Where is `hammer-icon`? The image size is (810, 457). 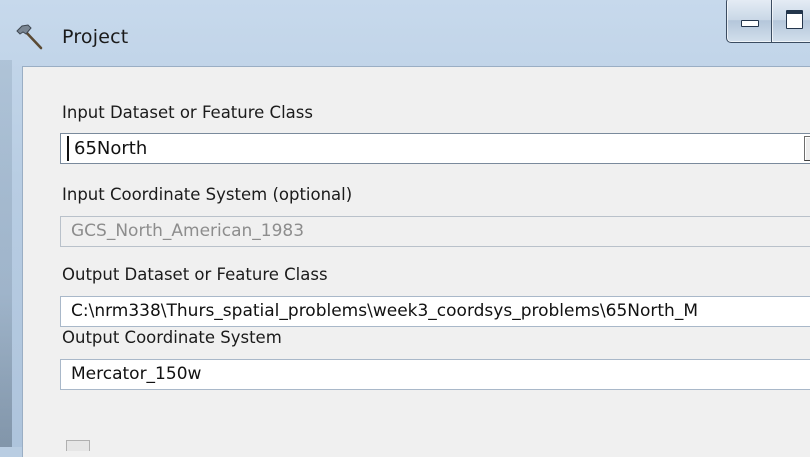
hammer-icon is located at coordinates (31, 37).